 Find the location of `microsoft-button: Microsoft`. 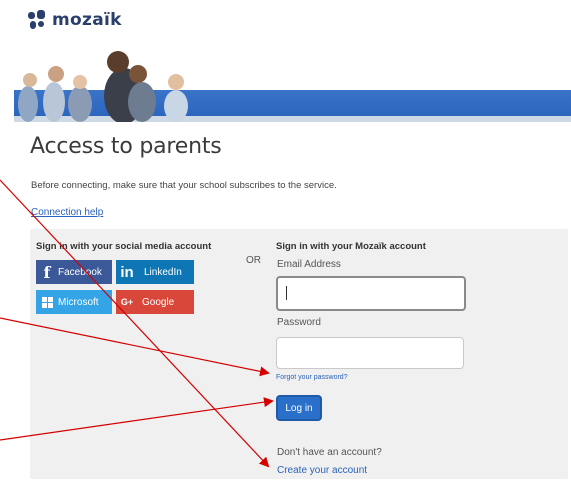

microsoft-button: Microsoft is located at coordinates (74, 302).